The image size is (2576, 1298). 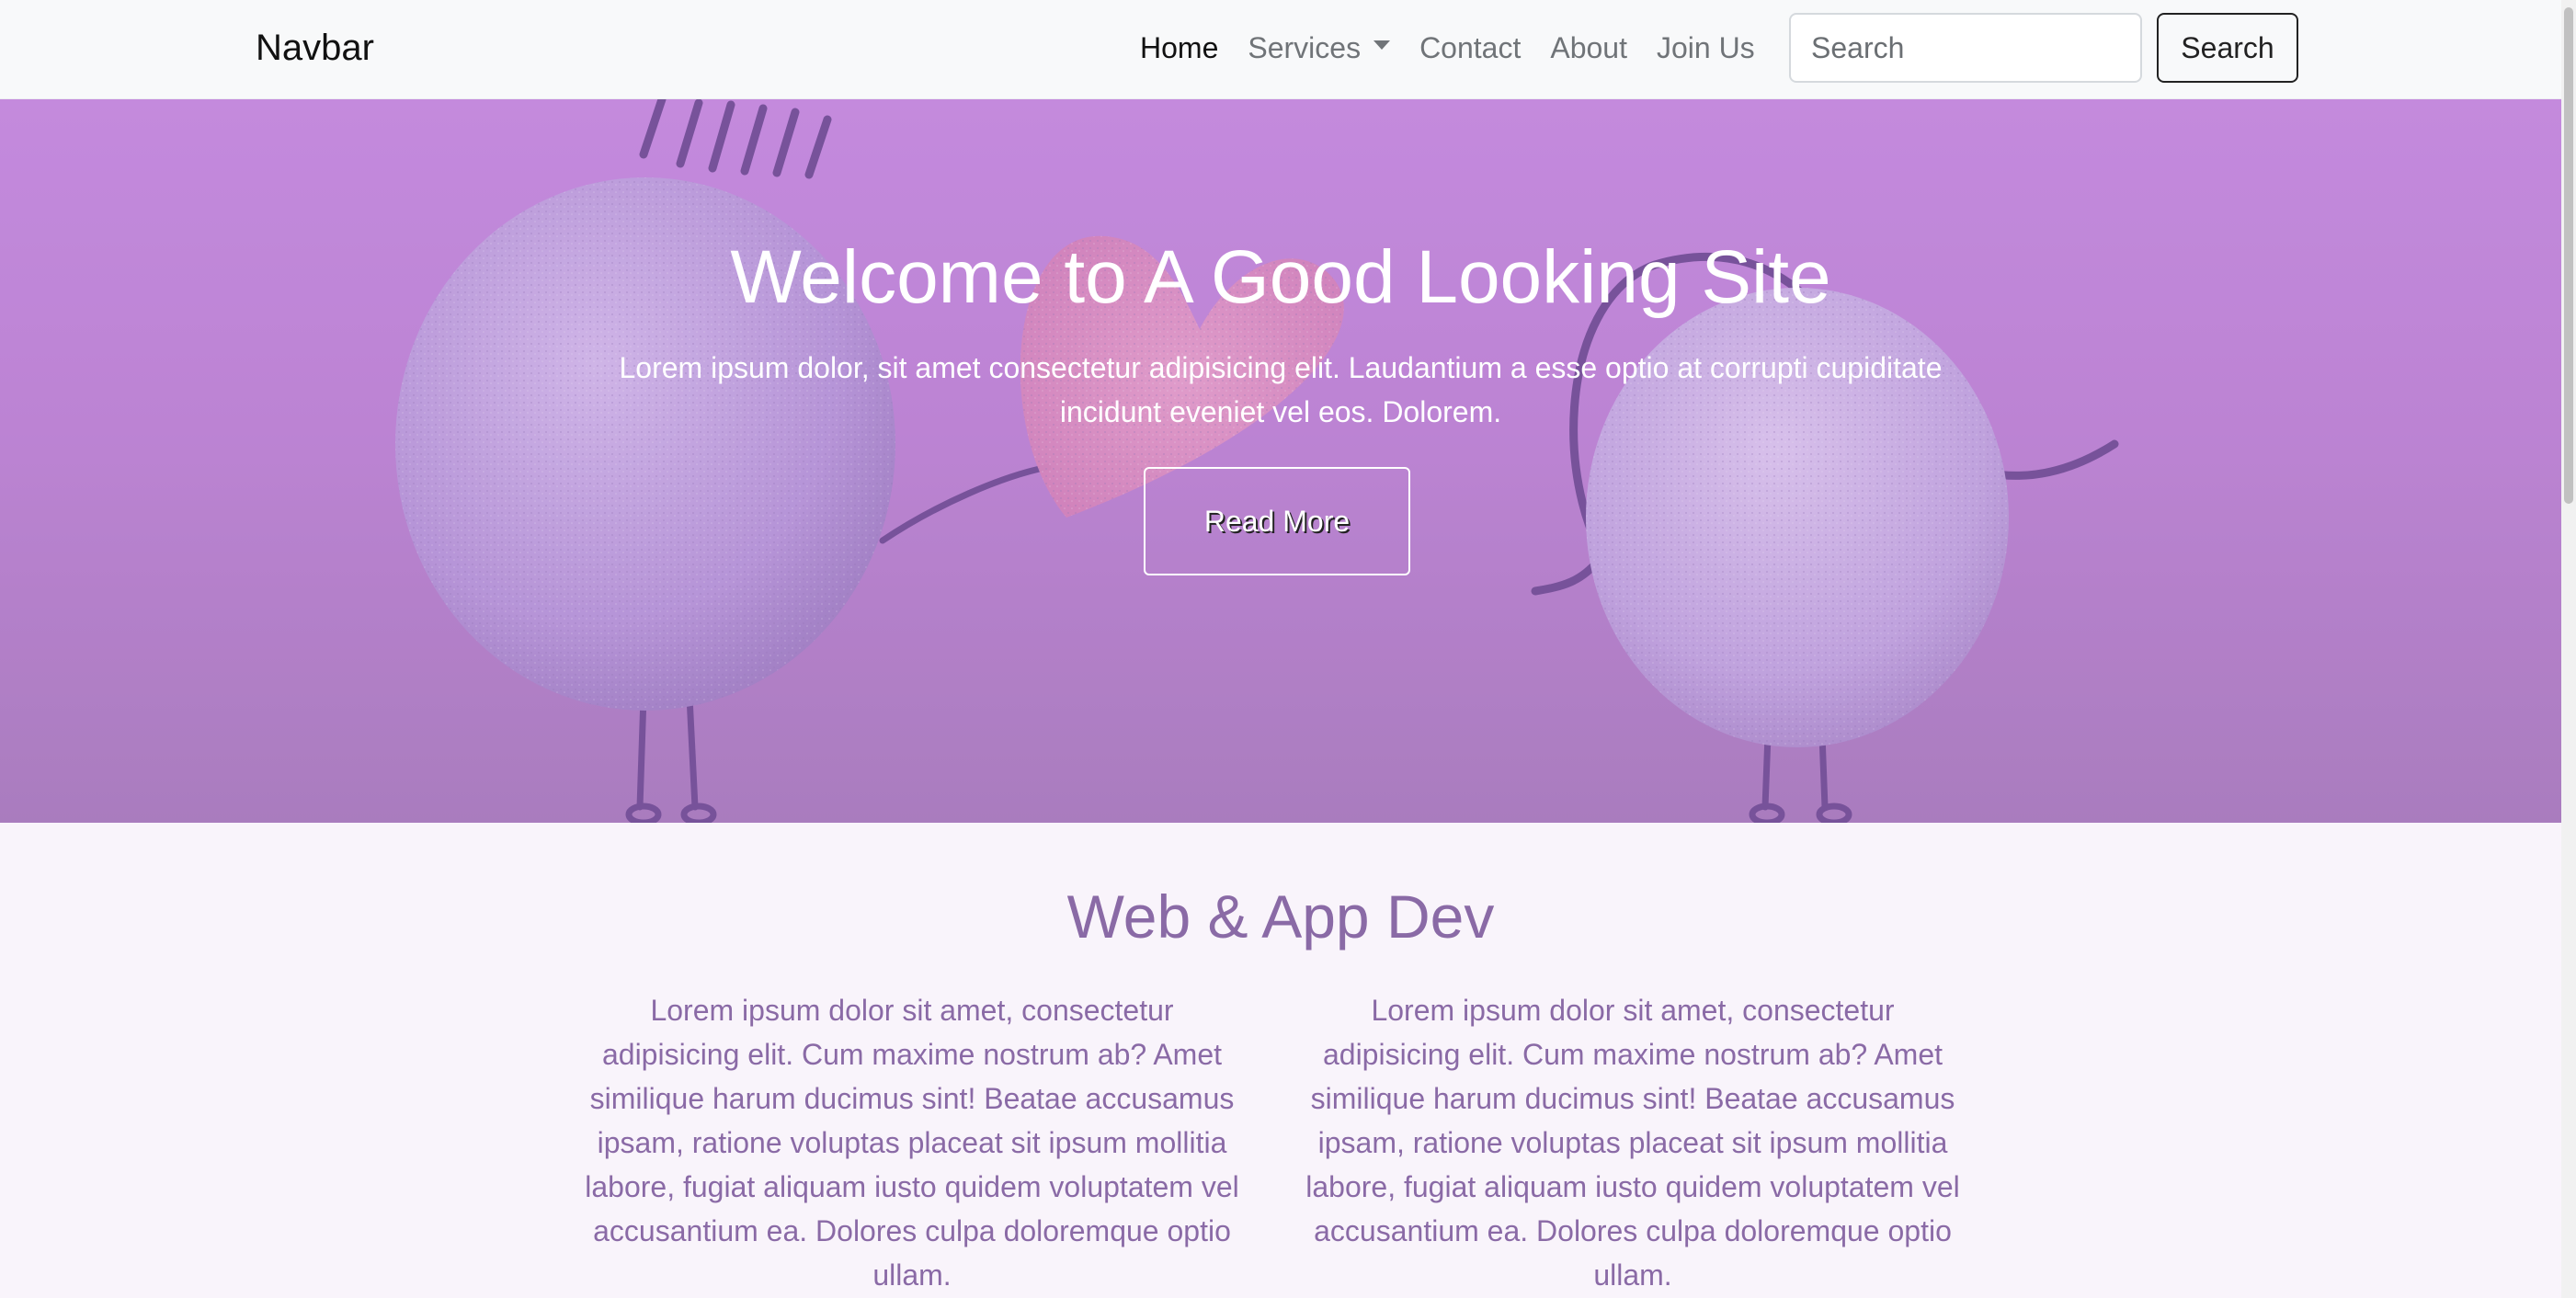 What do you see at coordinates (1382, 45) in the screenshot?
I see `caret-down-icon` at bounding box center [1382, 45].